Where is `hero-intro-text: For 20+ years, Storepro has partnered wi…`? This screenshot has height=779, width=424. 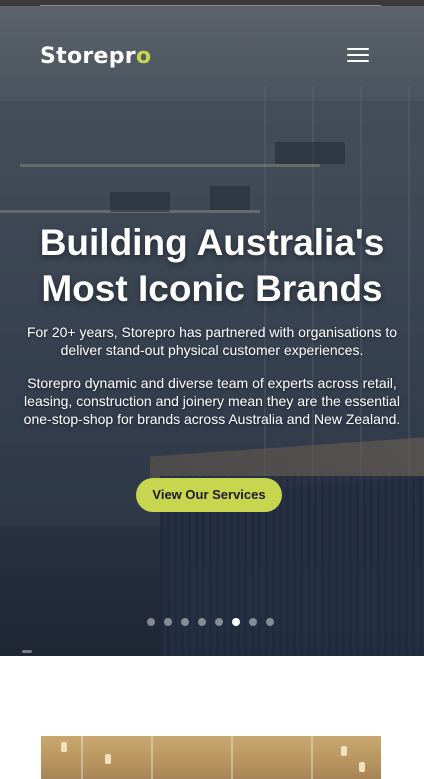 hero-intro-text: For 20+ years, Storepro has partnered wi… is located at coordinates (212, 341).